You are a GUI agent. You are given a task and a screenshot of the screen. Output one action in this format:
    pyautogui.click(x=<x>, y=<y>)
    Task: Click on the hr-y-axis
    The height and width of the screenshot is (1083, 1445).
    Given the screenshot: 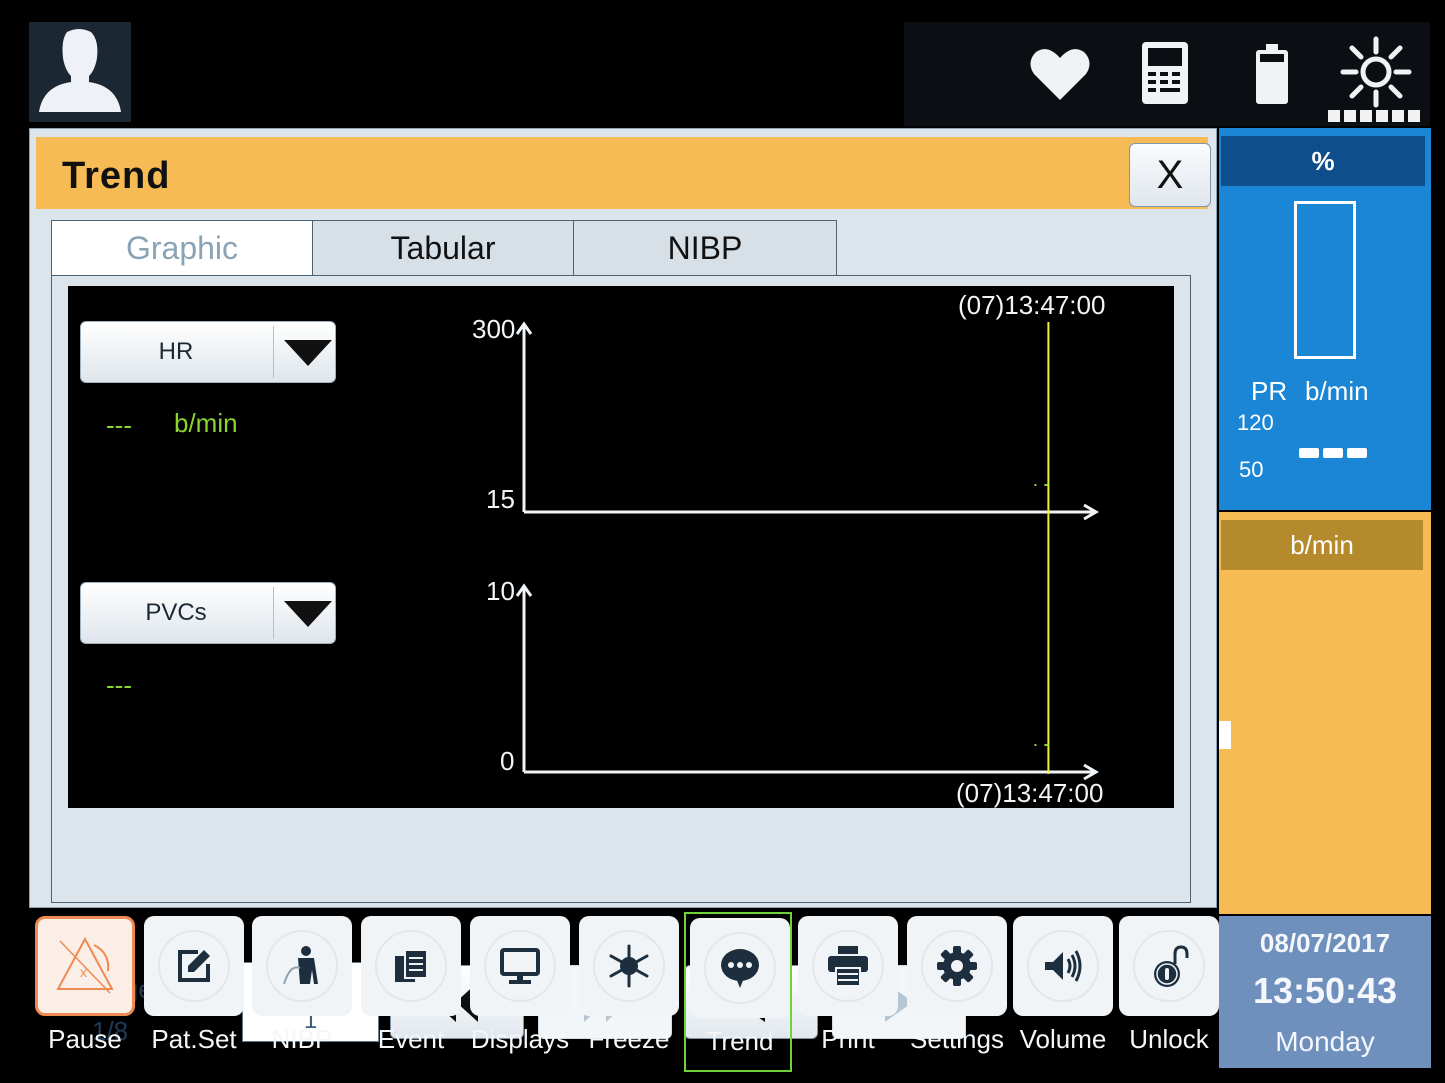 What is the action you would take?
    pyautogui.click(x=807, y=421)
    